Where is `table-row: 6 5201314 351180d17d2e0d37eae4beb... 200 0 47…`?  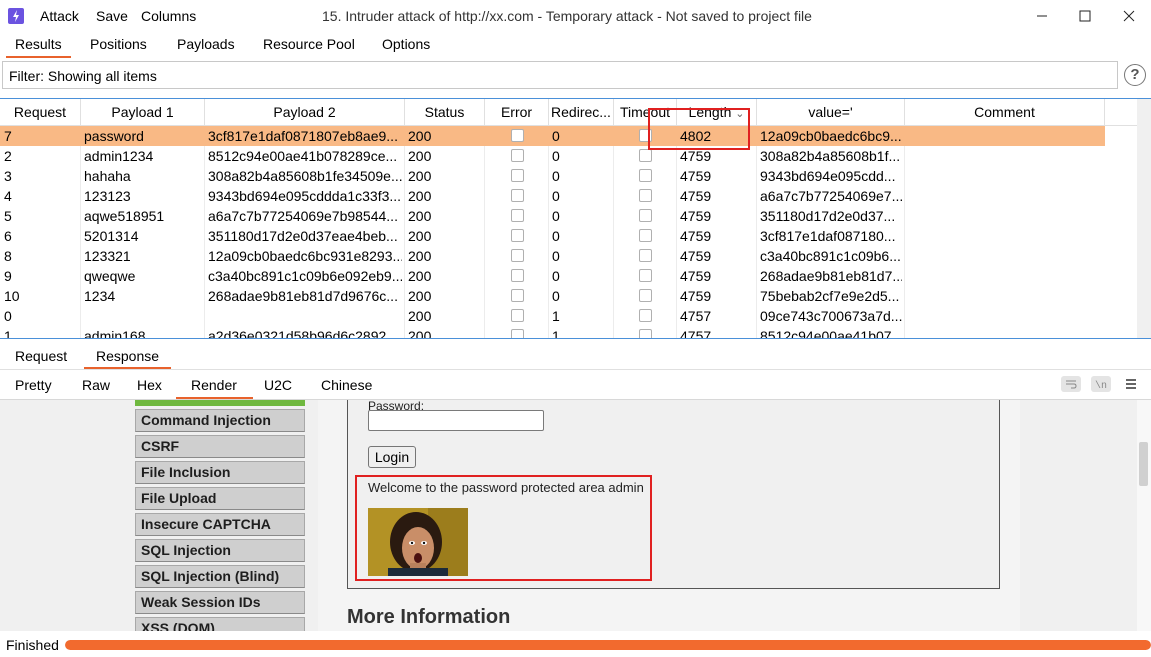 table-row: 6 5201314 351180d17d2e0d37eae4beb... 200 0 47… is located at coordinates (552, 236).